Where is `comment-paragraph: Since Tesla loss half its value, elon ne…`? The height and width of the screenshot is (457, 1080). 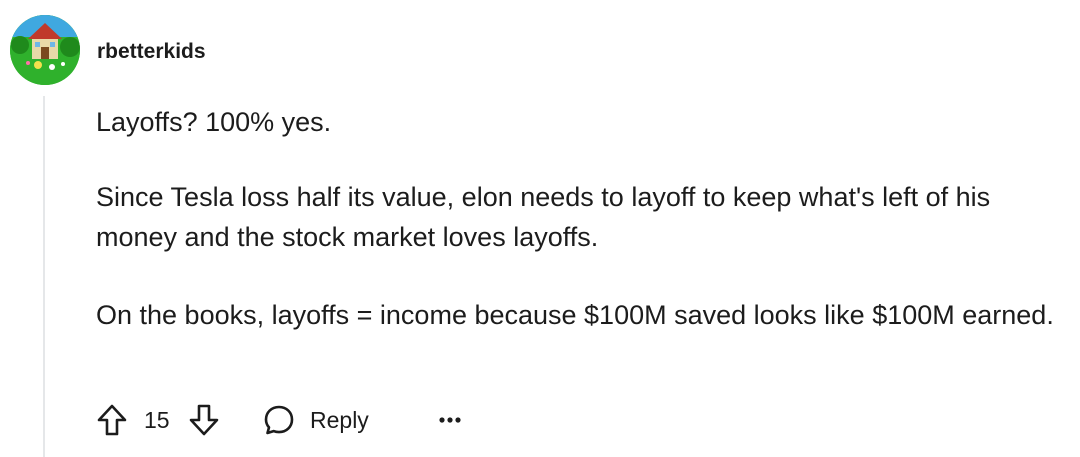
comment-paragraph: Since Tesla loss half its value, elon ne… is located at coordinates (543, 217).